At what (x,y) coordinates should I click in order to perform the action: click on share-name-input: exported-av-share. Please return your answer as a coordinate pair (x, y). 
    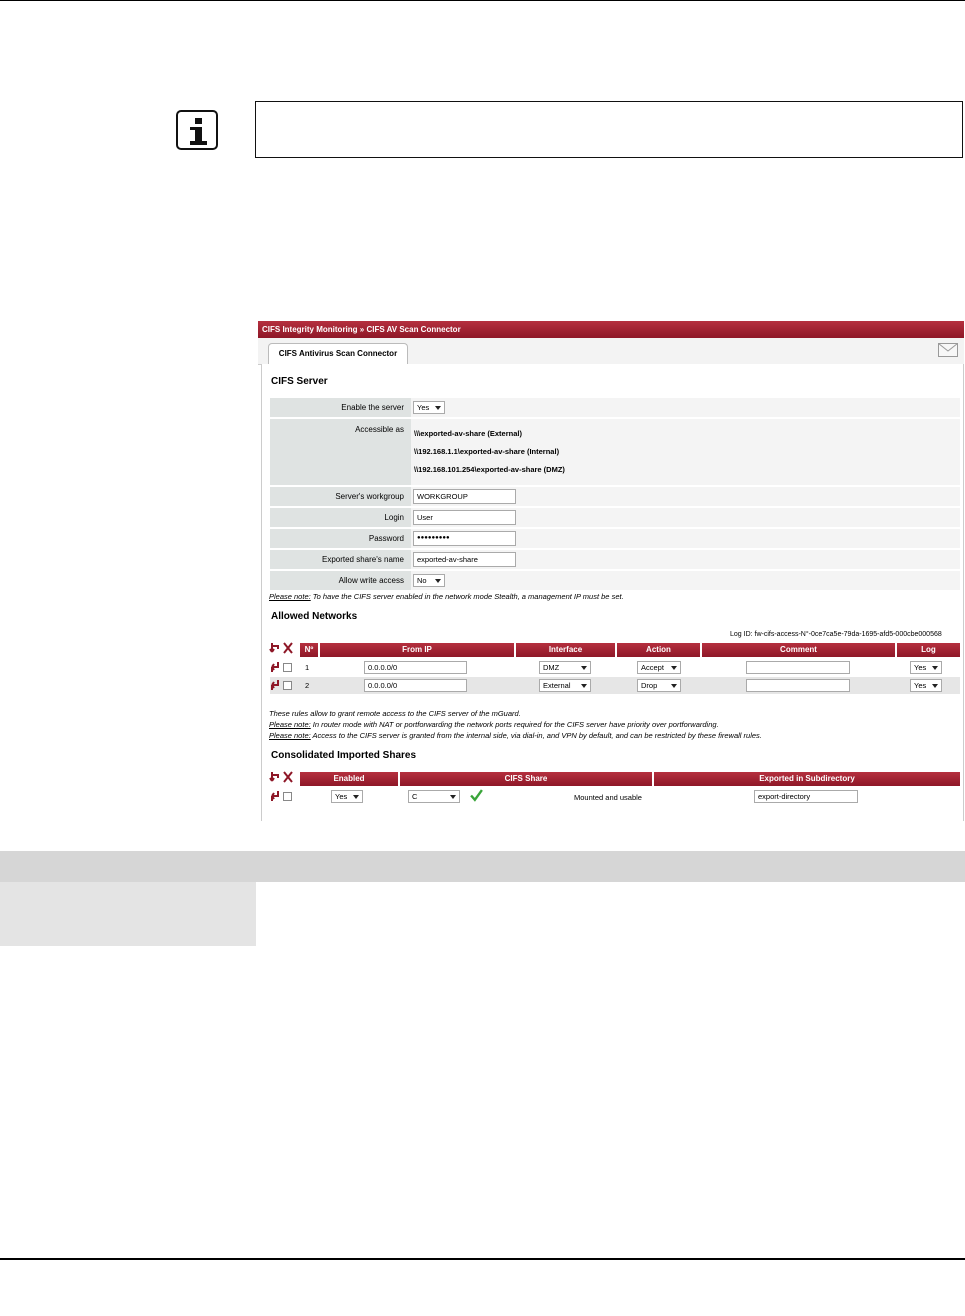
    Looking at the image, I should click on (464, 559).